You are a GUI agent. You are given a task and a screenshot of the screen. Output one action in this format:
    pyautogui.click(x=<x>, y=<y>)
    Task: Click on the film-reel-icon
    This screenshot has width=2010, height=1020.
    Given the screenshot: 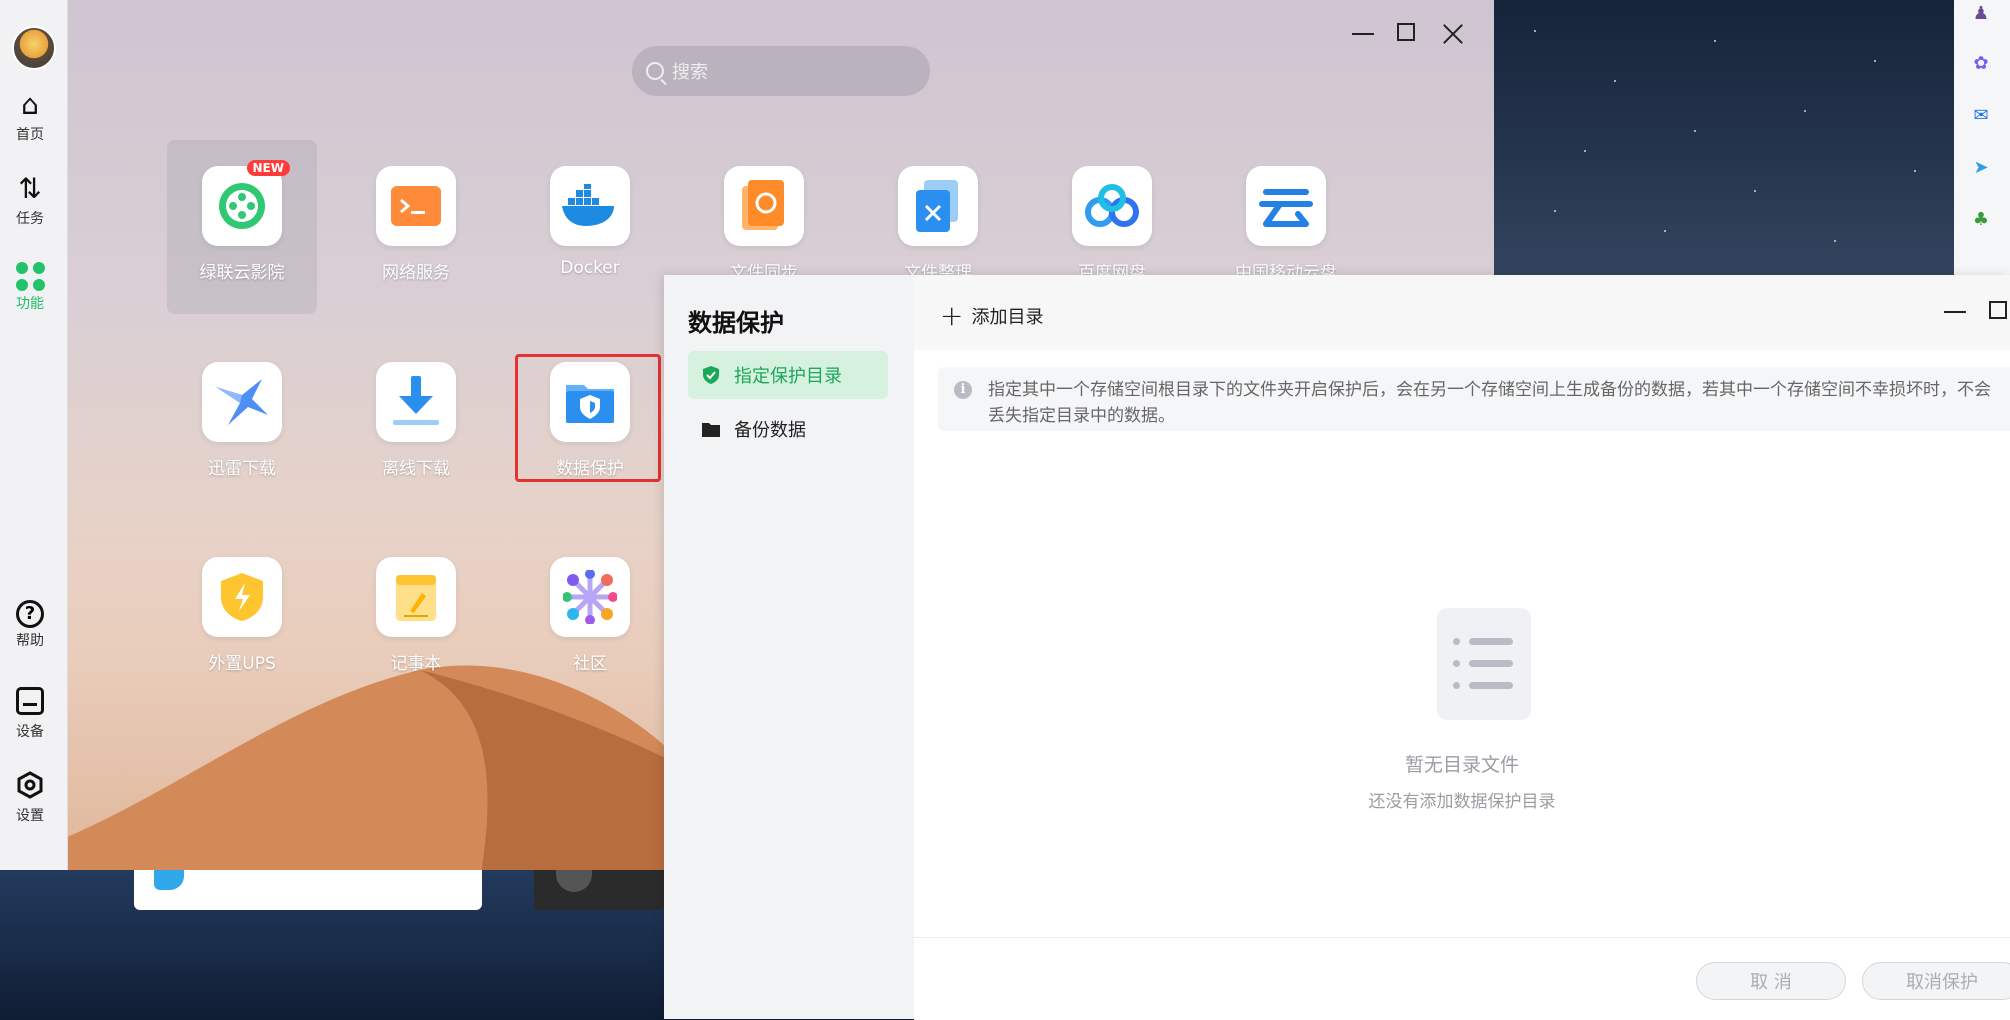 What is the action you would take?
    pyautogui.click(x=242, y=206)
    